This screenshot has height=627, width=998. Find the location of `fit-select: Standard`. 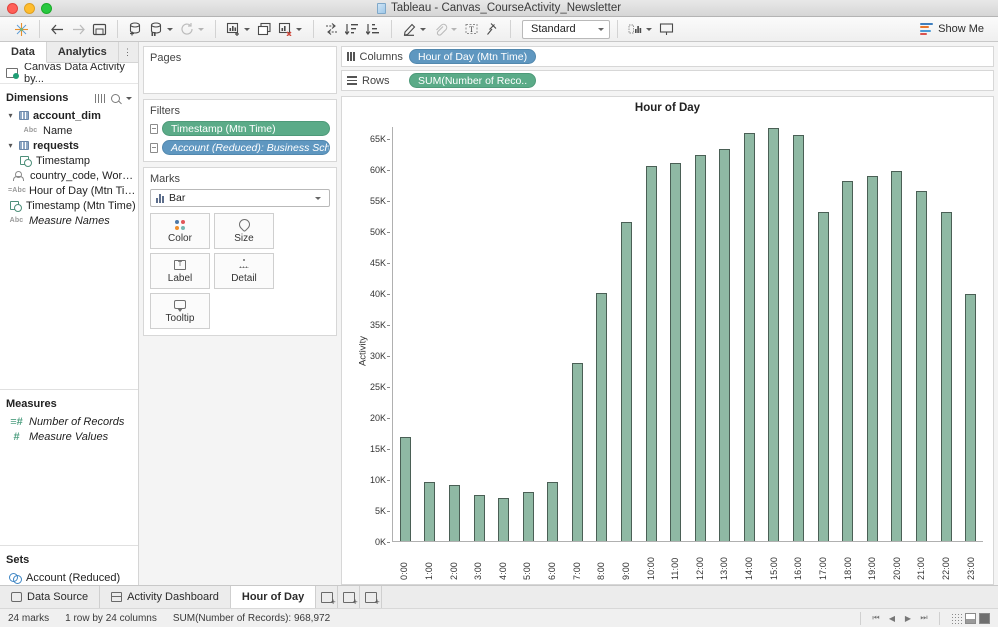

fit-select: Standard is located at coordinates (566, 29).